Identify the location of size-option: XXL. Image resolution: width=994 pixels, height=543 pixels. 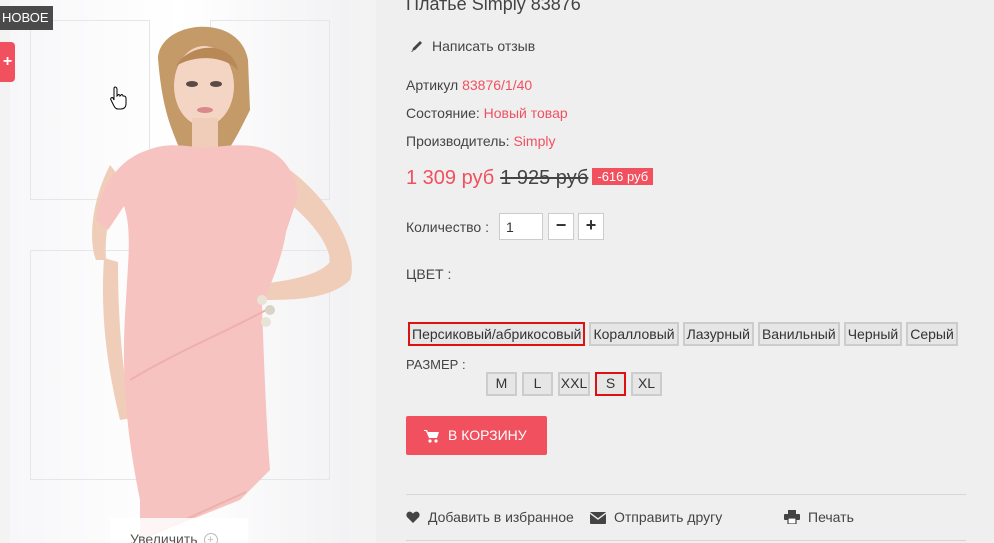
(574, 384).